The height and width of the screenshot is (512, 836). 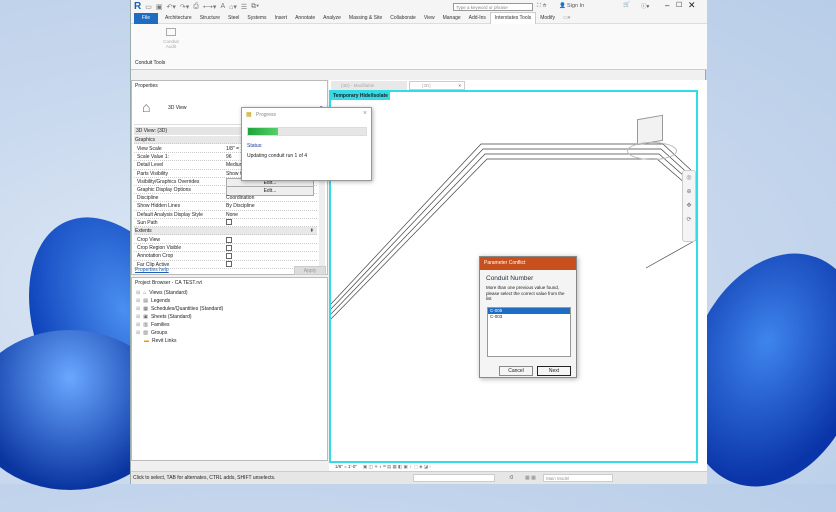 What do you see at coordinates (332, 18) in the screenshot?
I see `tab-analyze: Analyze` at bounding box center [332, 18].